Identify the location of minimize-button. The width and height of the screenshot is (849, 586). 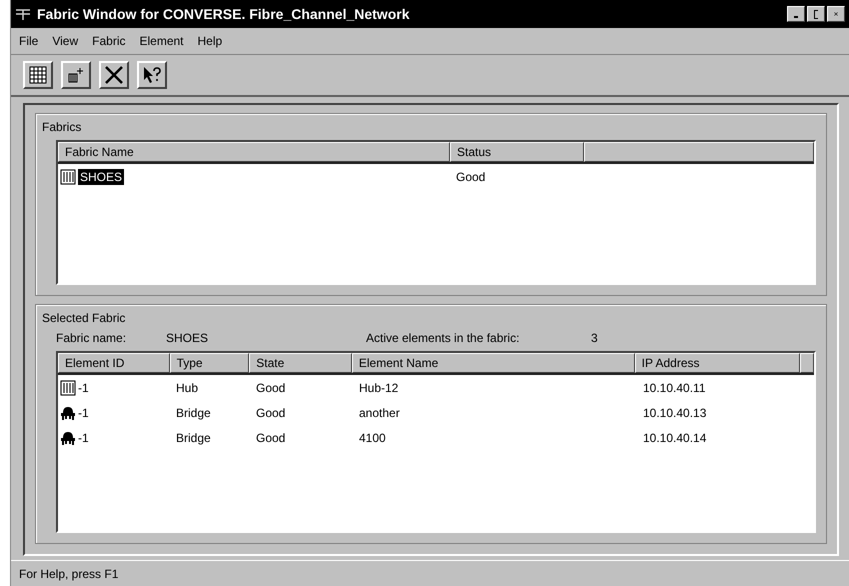
(796, 14).